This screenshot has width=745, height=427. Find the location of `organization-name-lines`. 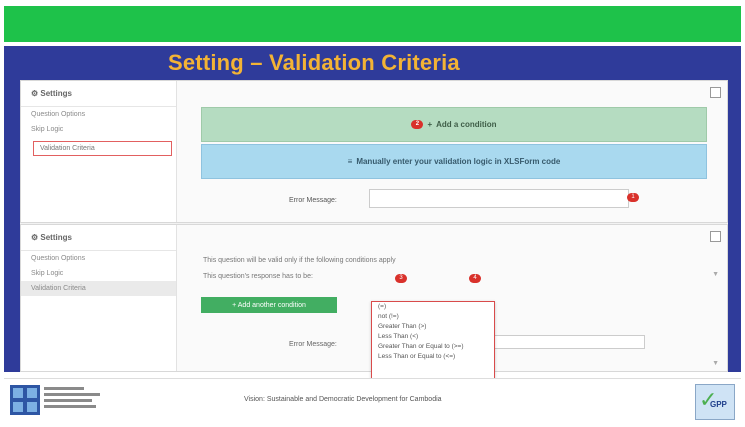

organization-name-lines is located at coordinates (74, 399).